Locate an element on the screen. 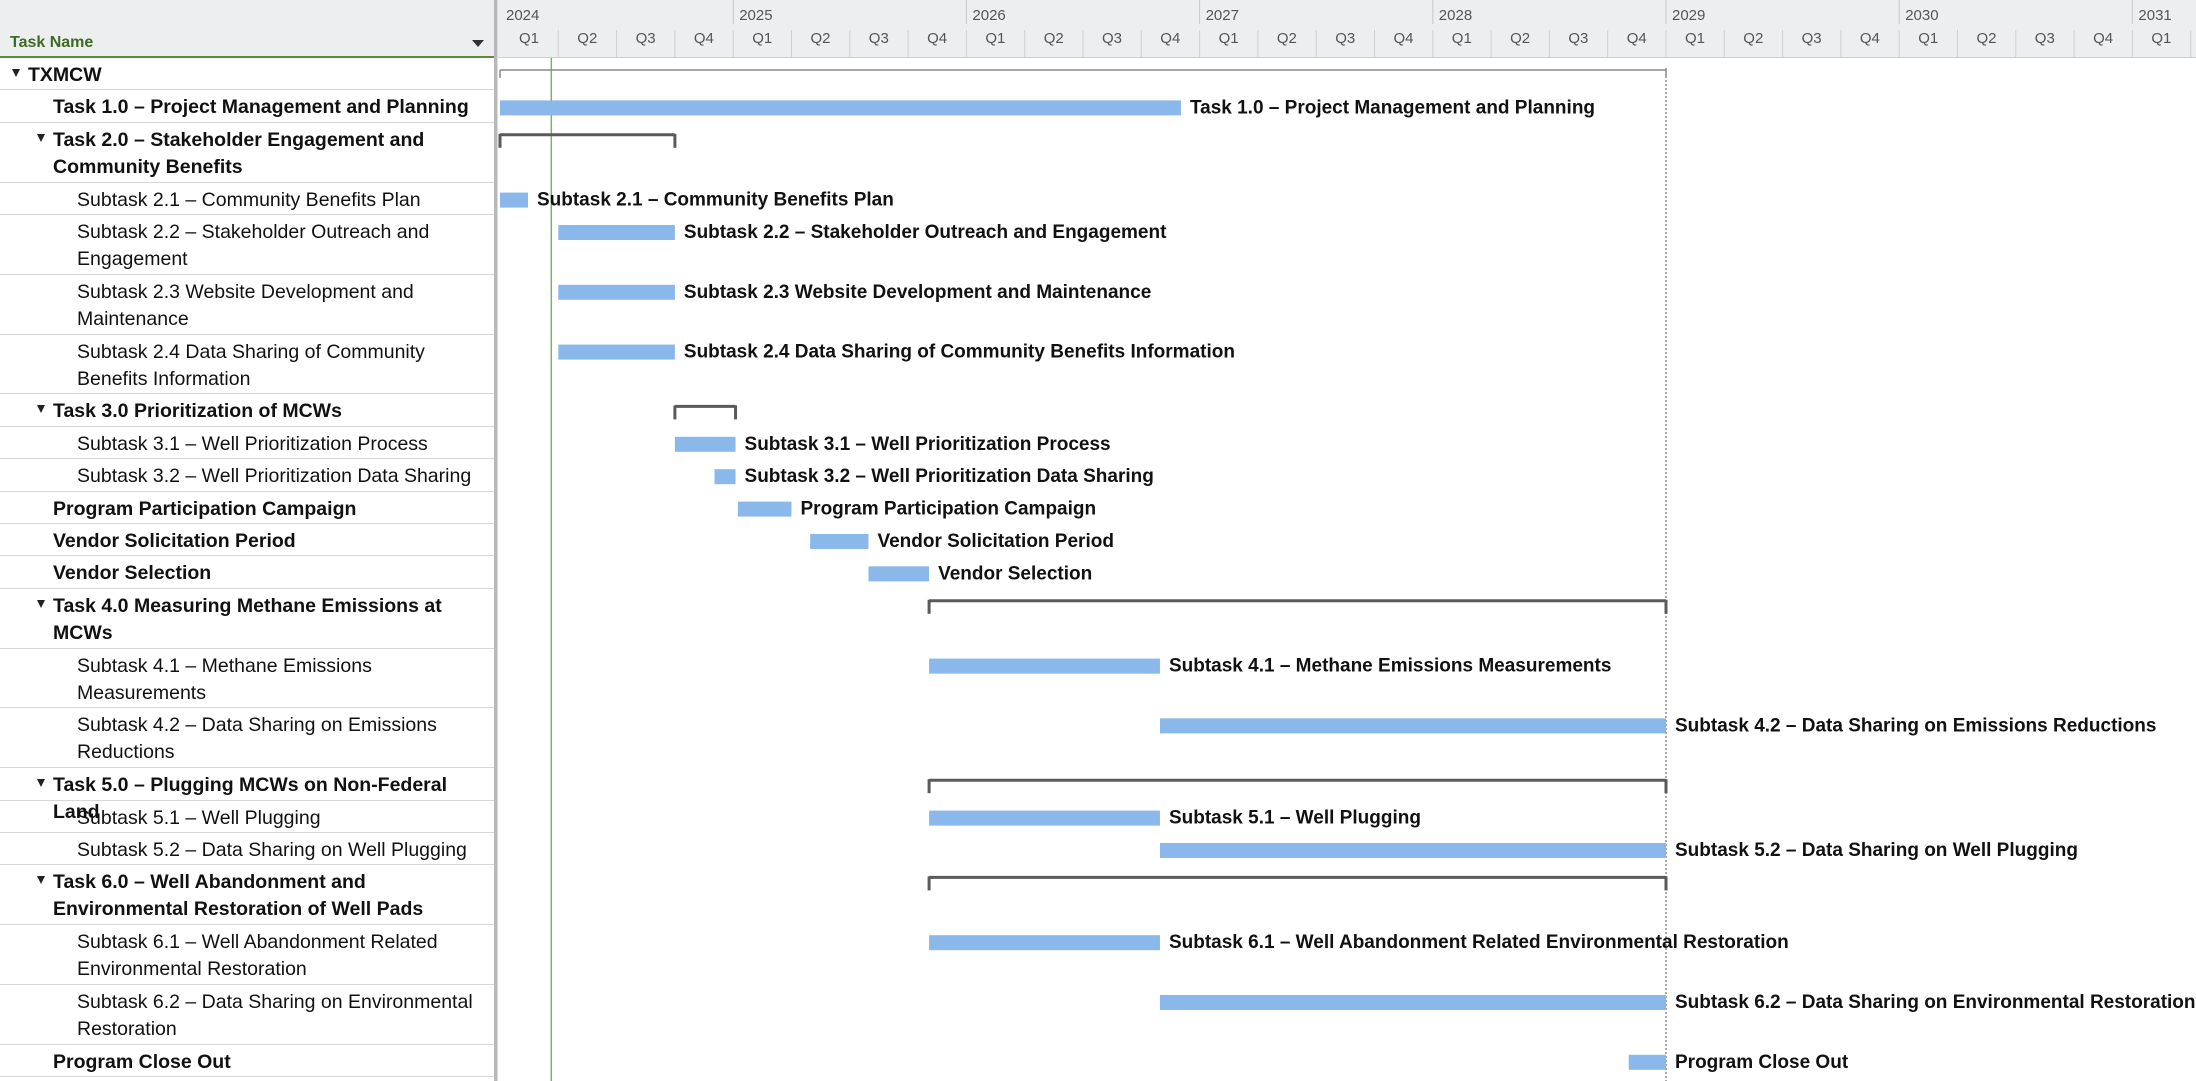 The height and width of the screenshot is (1081, 2196). task-name-line: Environmental Restoration is located at coordinates (192, 969).